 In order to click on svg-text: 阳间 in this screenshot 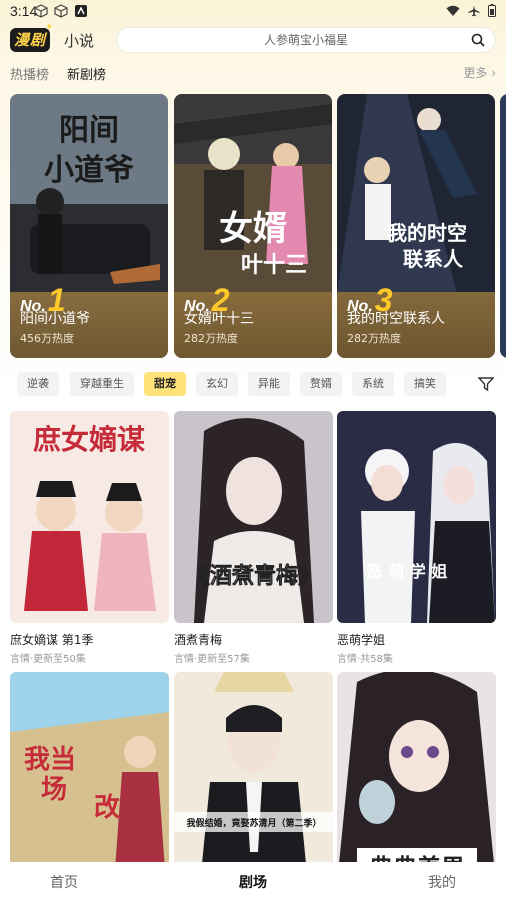, I will do `click(89, 130)`.